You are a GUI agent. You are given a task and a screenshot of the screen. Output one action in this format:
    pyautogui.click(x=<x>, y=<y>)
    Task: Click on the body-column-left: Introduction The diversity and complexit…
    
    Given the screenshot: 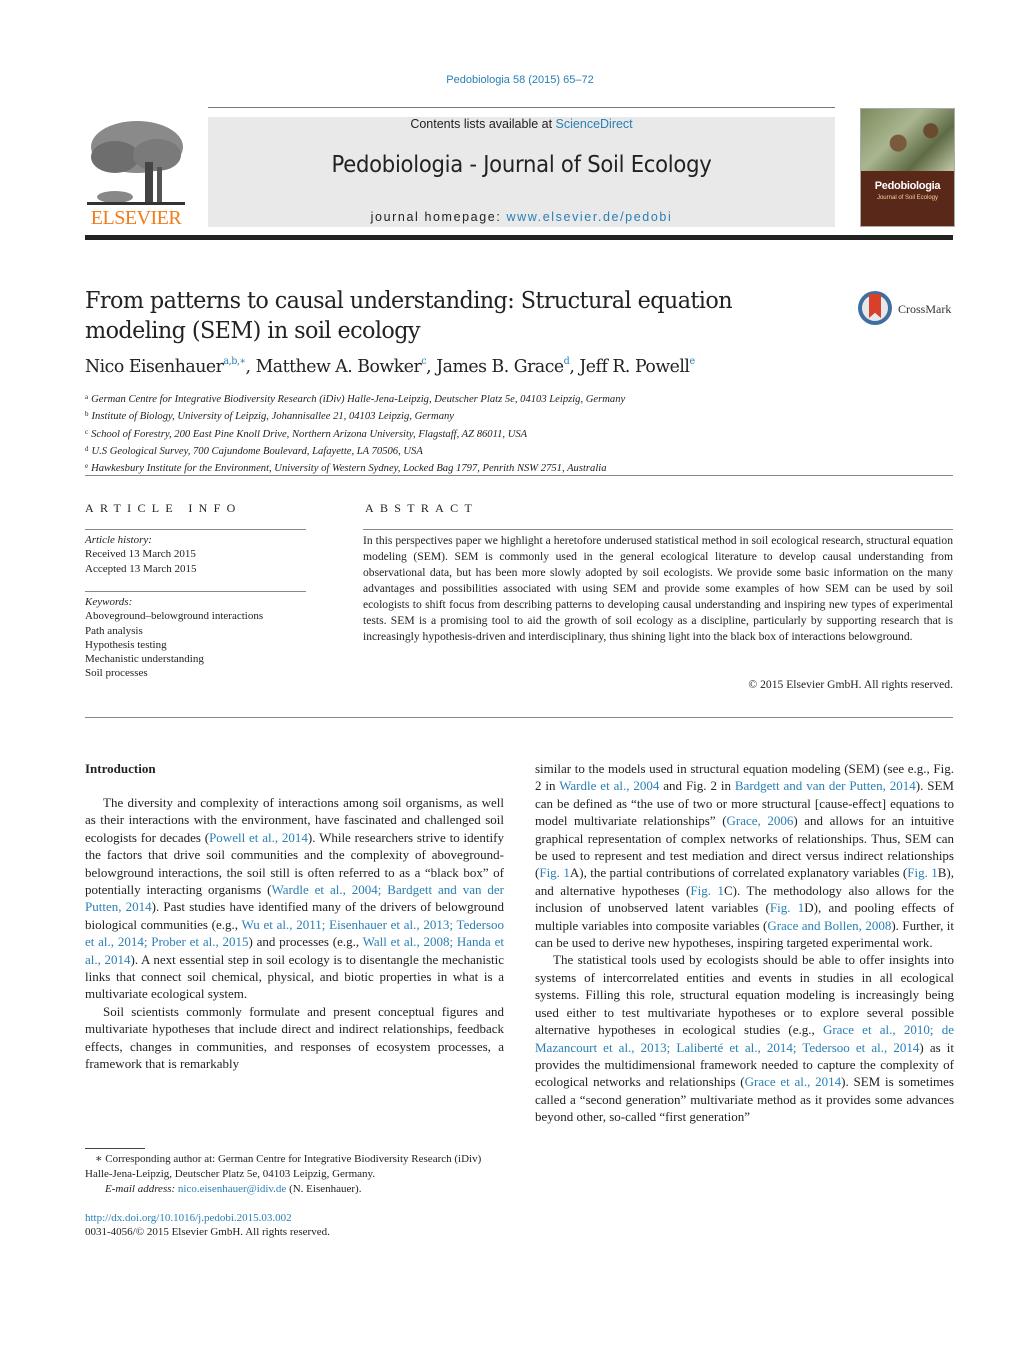 What is the action you would take?
    pyautogui.click(x=294, y=916)
    